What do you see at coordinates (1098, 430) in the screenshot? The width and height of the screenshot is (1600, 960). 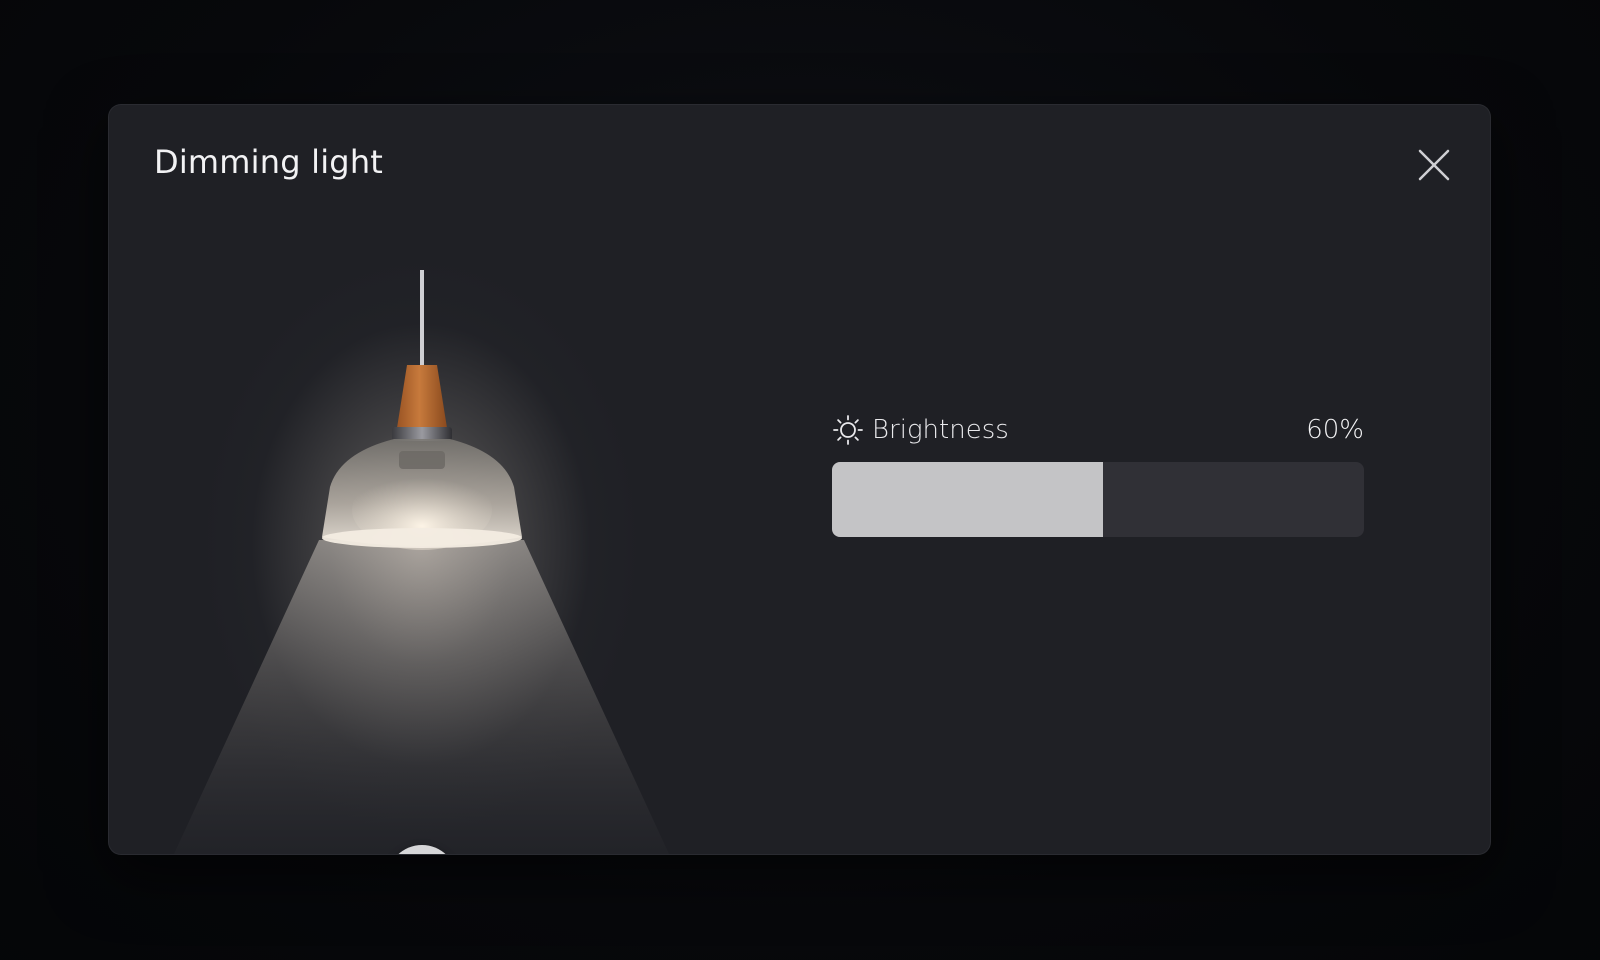 I see `brightness-header: Brightness 60%` at bounding box center [1098, 430].